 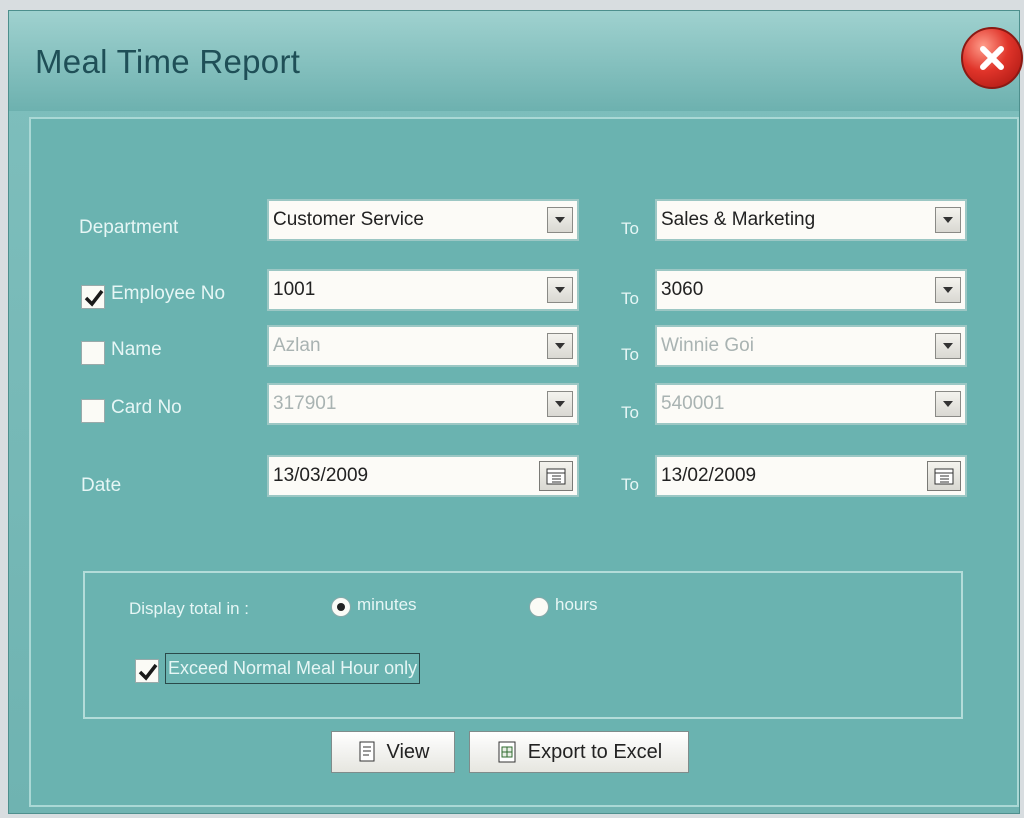 What do you see at coordinates (811, 290) in the screenshot?
I see `employee-no-to-select: 3060` at bounding box center [811, 290].